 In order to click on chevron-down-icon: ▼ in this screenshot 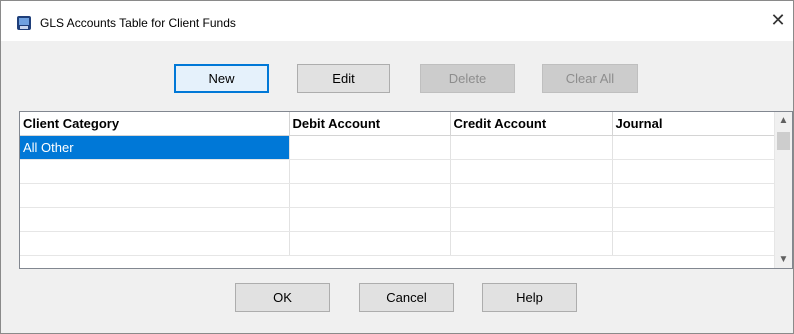, I will do `click(783, 259)`.